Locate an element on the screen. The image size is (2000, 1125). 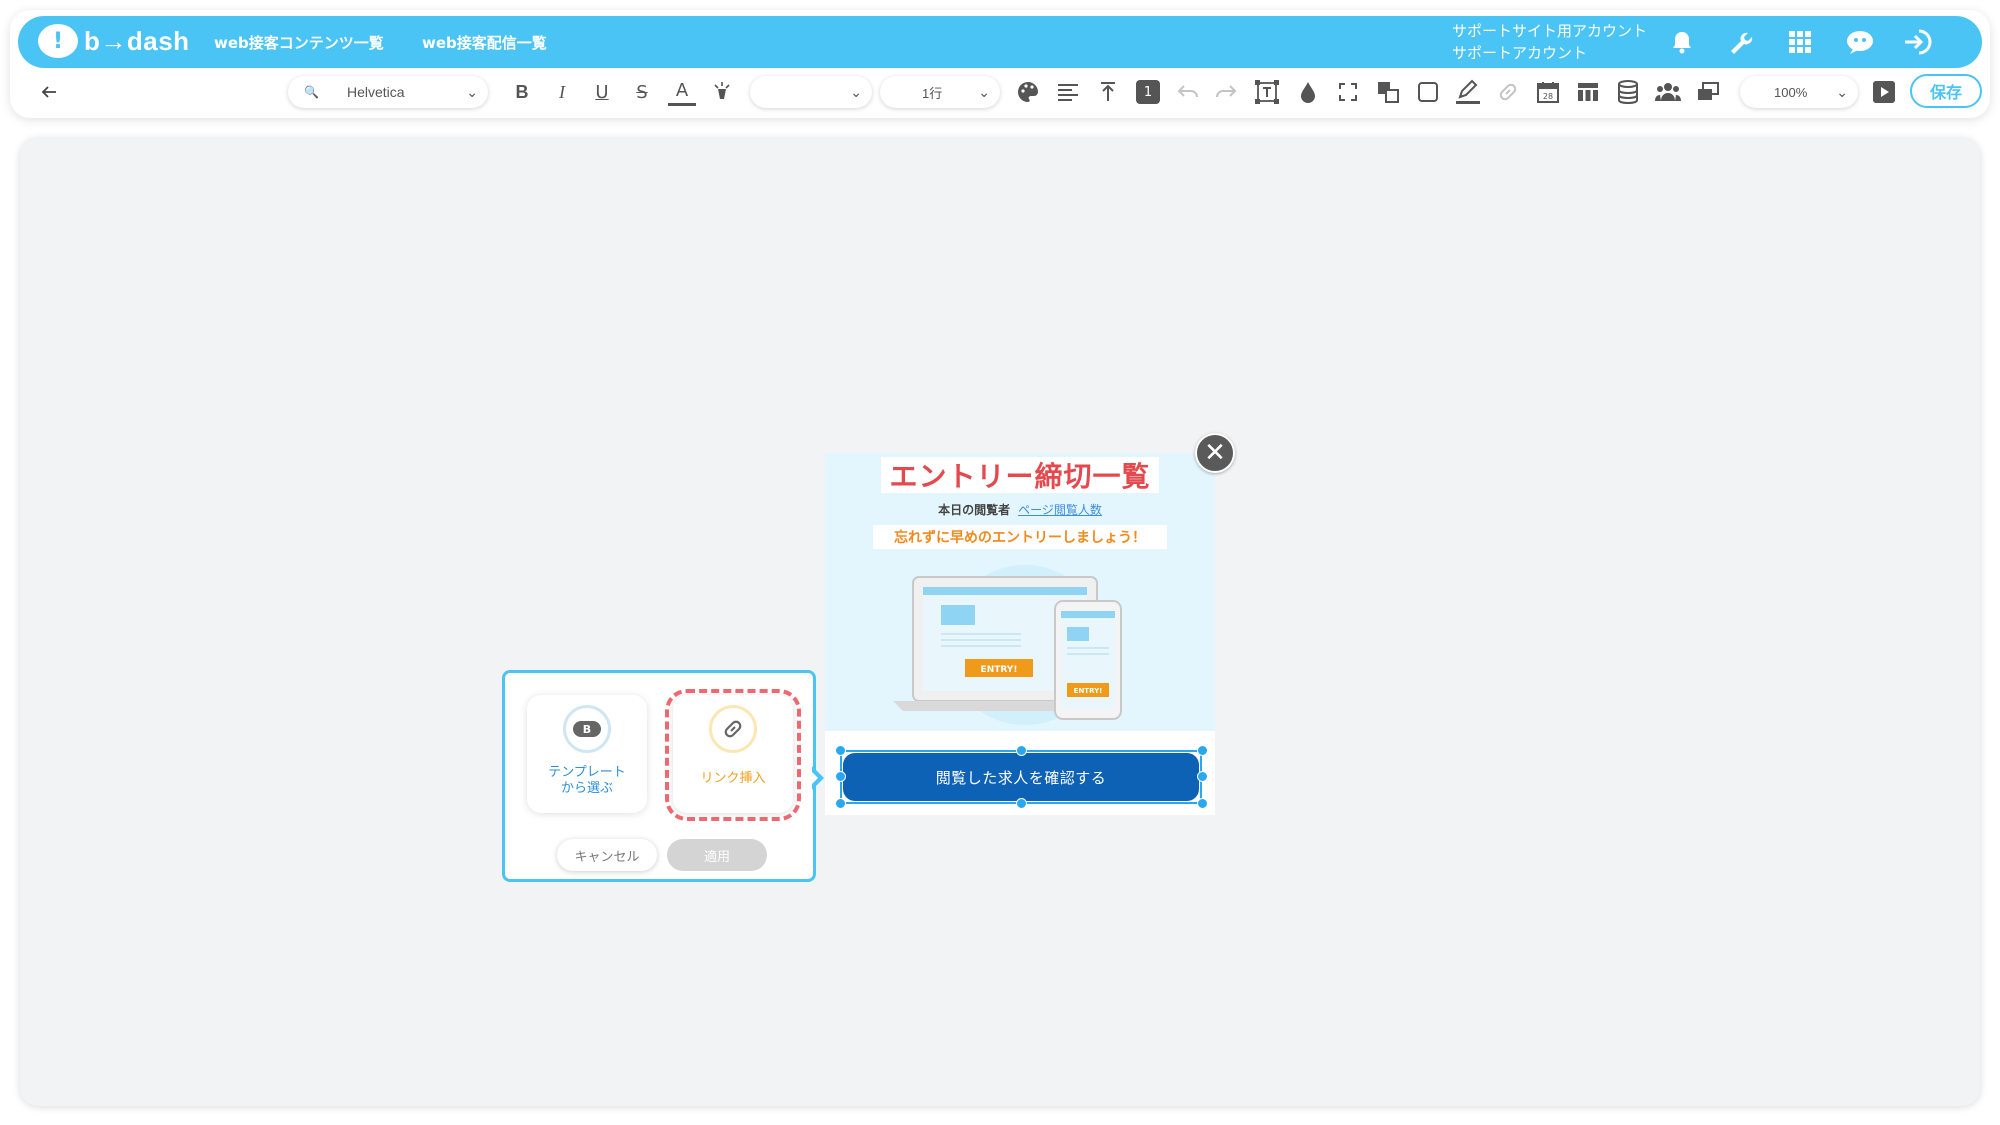
calendar-day: 28 is located at coordinates (1548, 96).